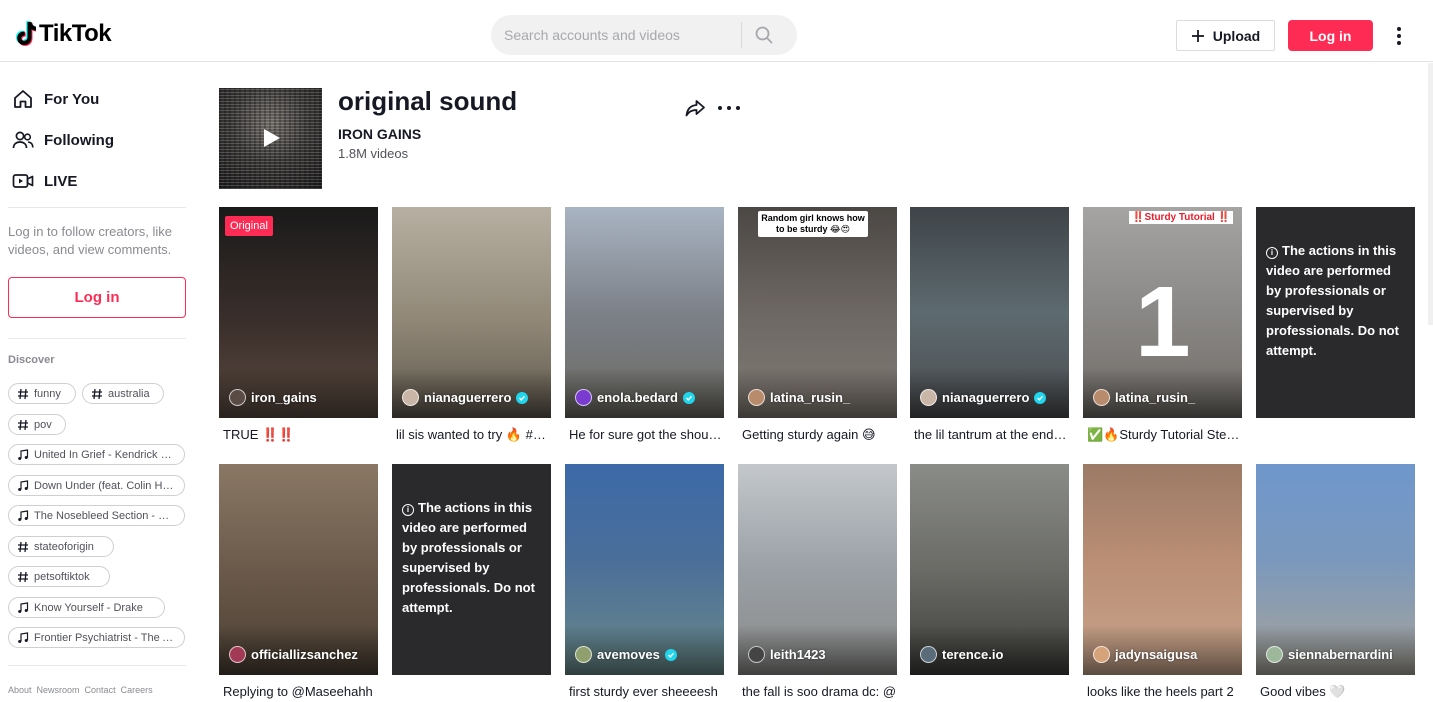 This screenshot has width=1433, height=702. What do you see at coordinates (644, 312) in the screenshot?
I see `video-thumbnail: enola.bedard` at bounding box center [644, 312].